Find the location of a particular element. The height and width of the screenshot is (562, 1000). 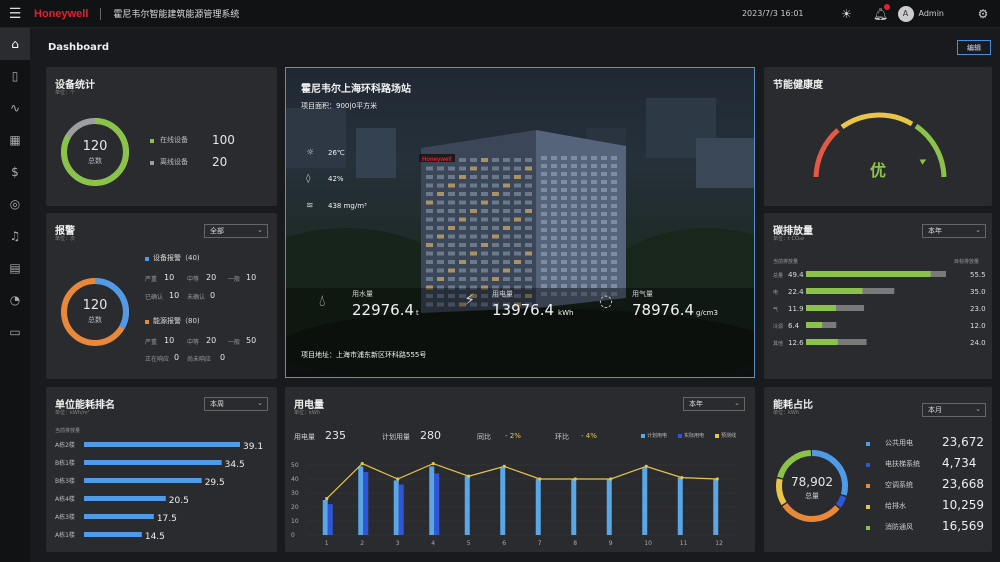

gauge-icon: ◔ is located at coordinates (15, 300).